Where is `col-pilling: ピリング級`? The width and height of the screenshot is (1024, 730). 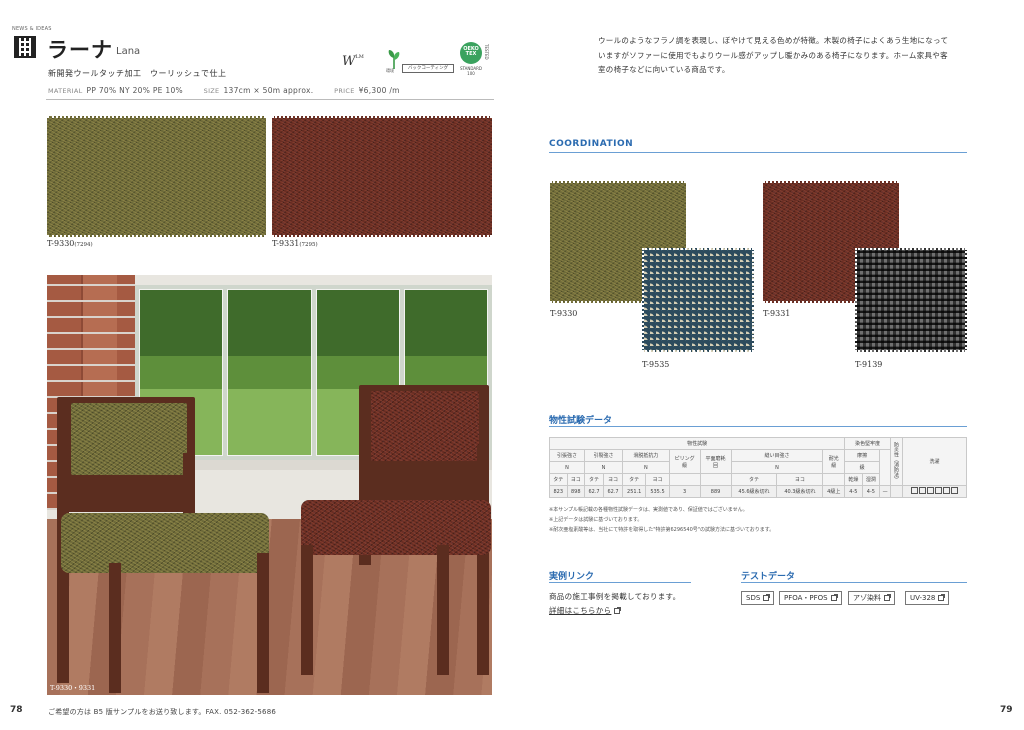
col-pilling: ピリング級 is located at coordinates (684, 461).